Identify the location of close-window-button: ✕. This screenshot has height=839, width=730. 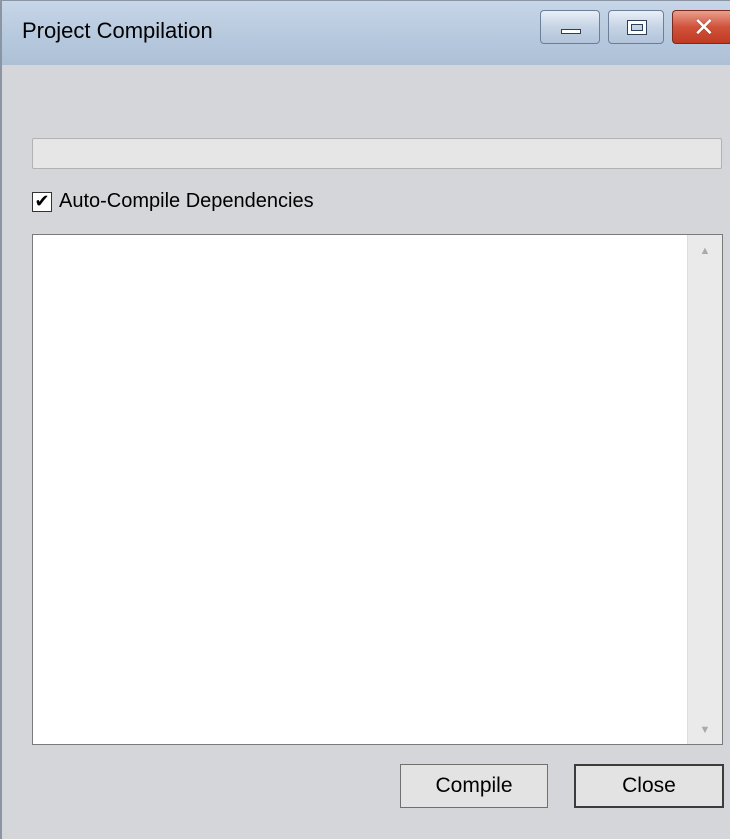
(701, 27).